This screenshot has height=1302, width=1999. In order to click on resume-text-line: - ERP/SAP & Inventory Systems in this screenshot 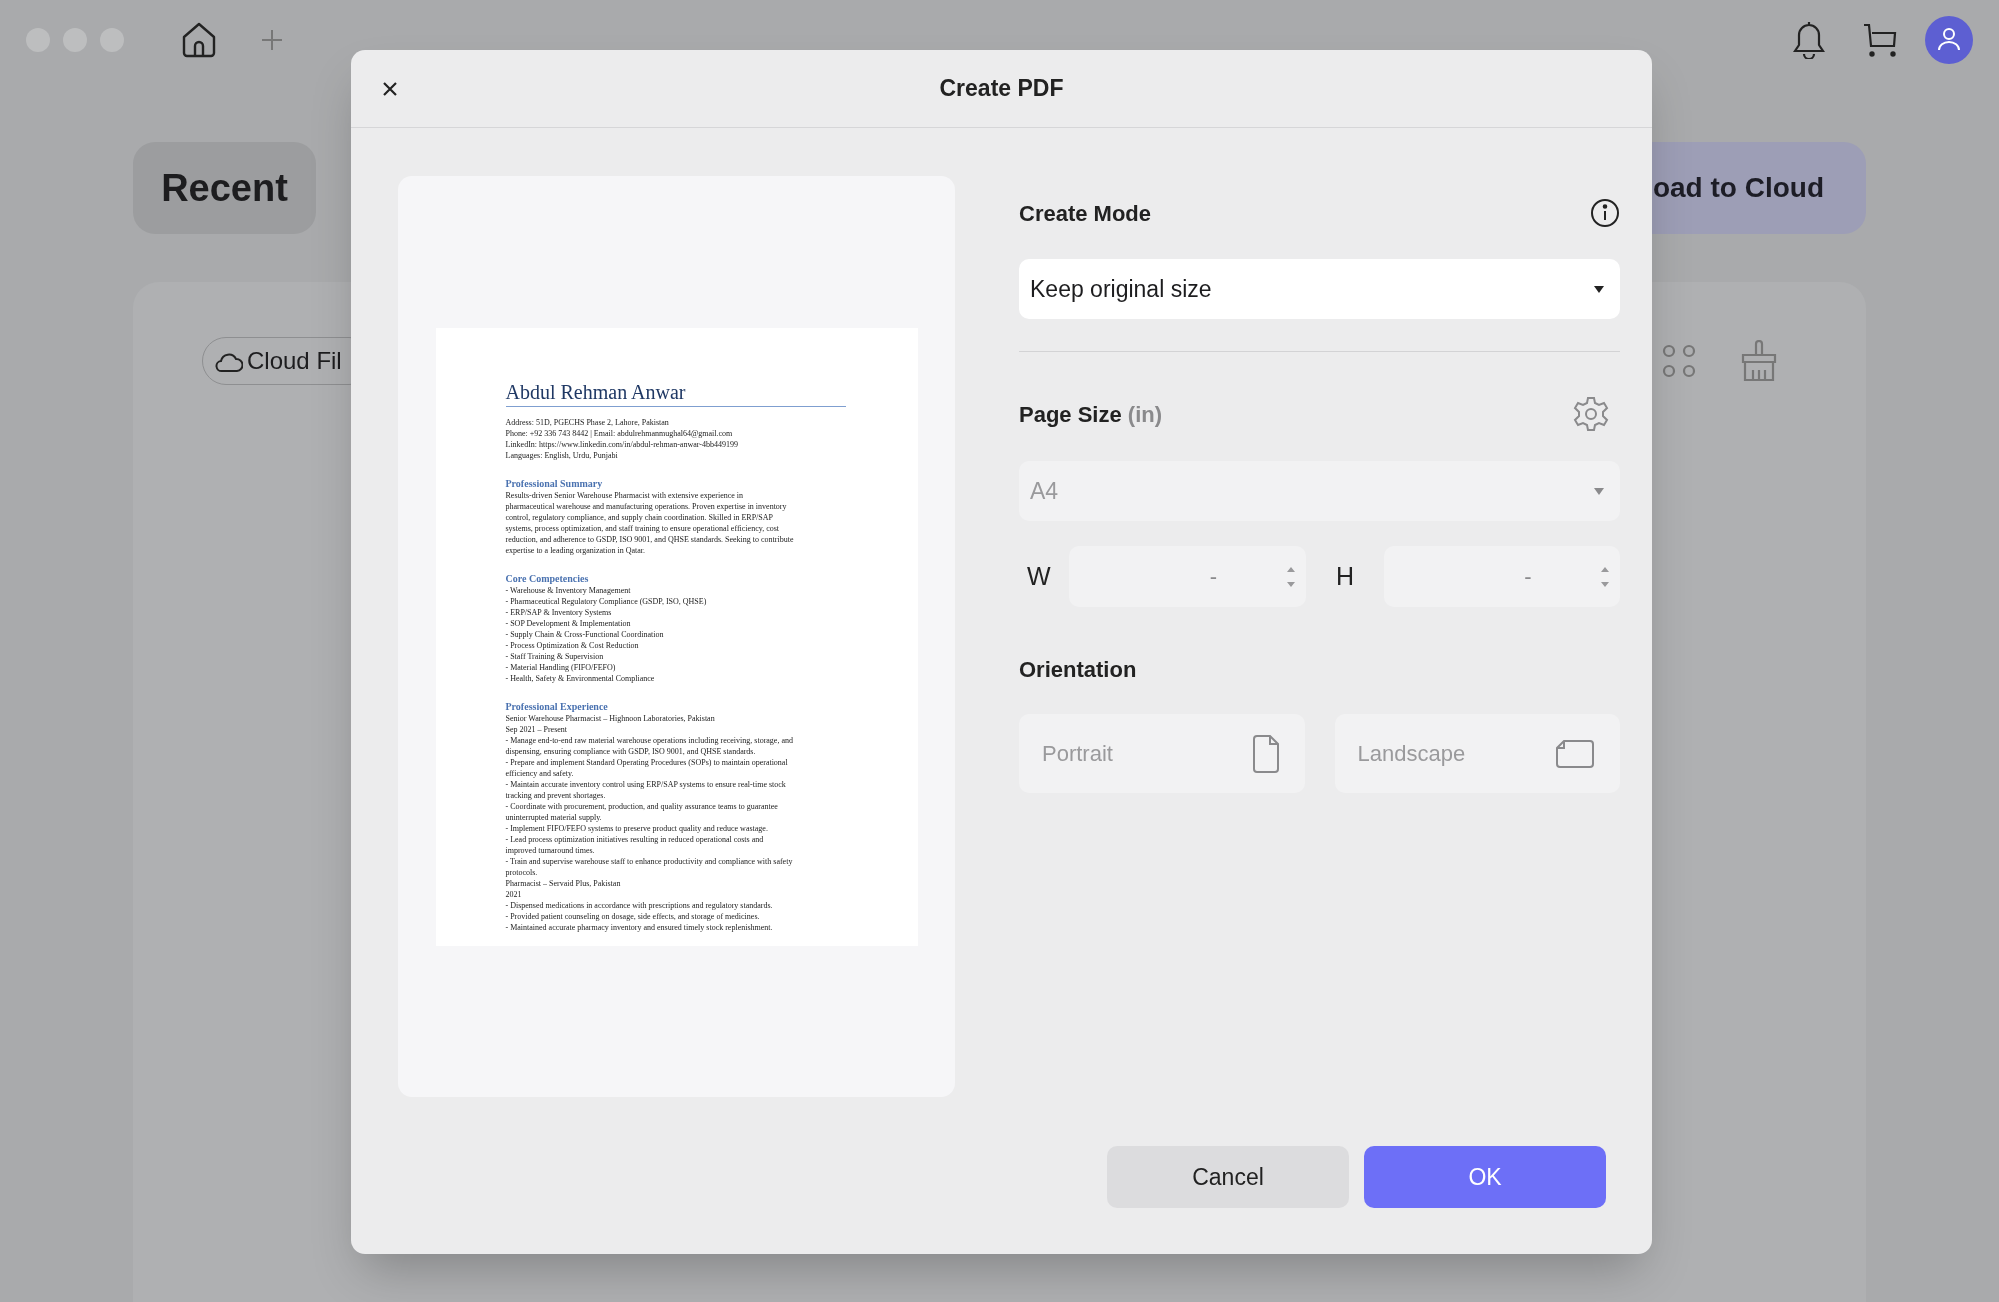, I will do `click(559, 612)`.